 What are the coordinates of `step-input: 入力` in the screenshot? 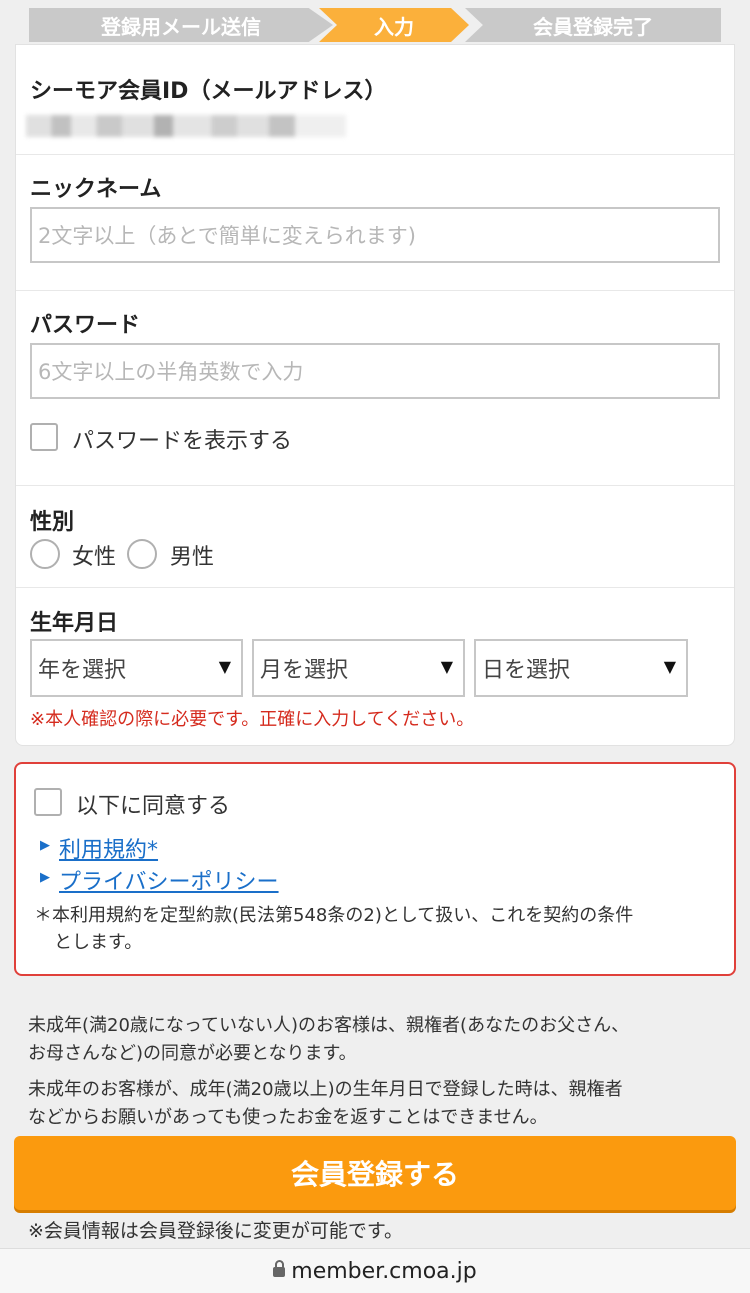 It's located at (394, 25).